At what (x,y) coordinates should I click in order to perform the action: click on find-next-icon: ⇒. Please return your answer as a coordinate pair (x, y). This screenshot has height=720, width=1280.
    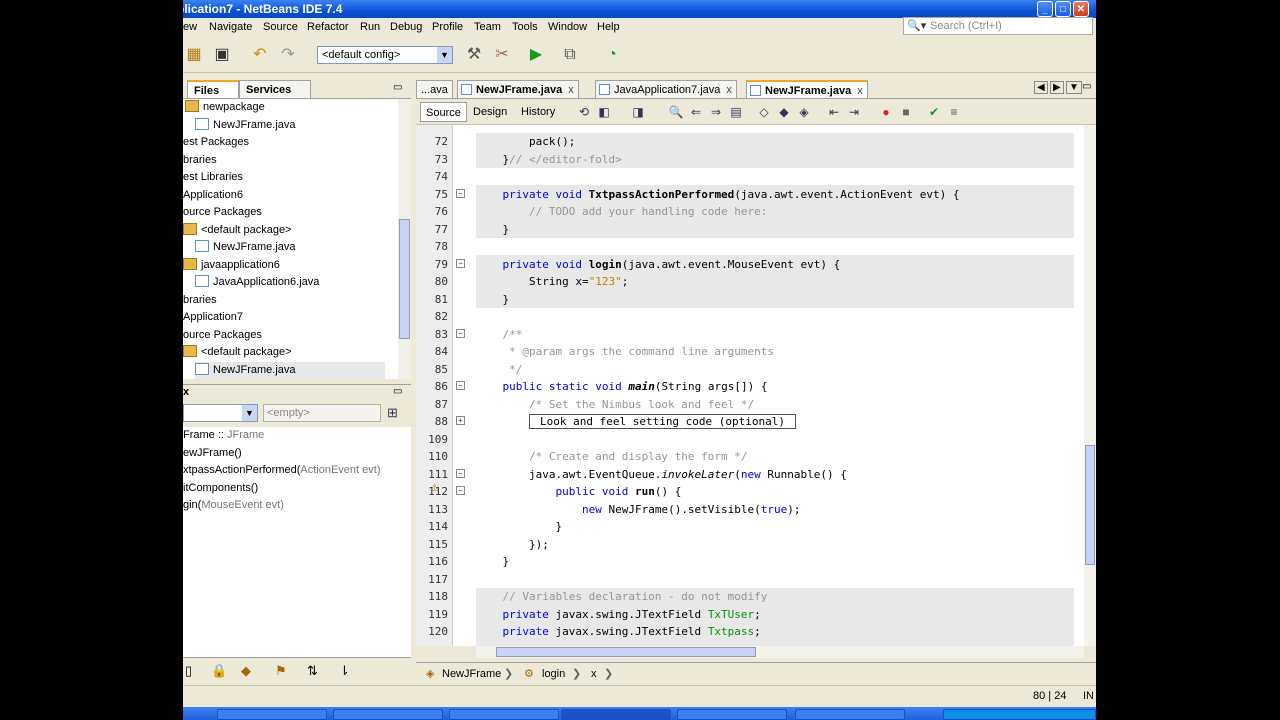
    Looking at the image, I should click on (716, 112).